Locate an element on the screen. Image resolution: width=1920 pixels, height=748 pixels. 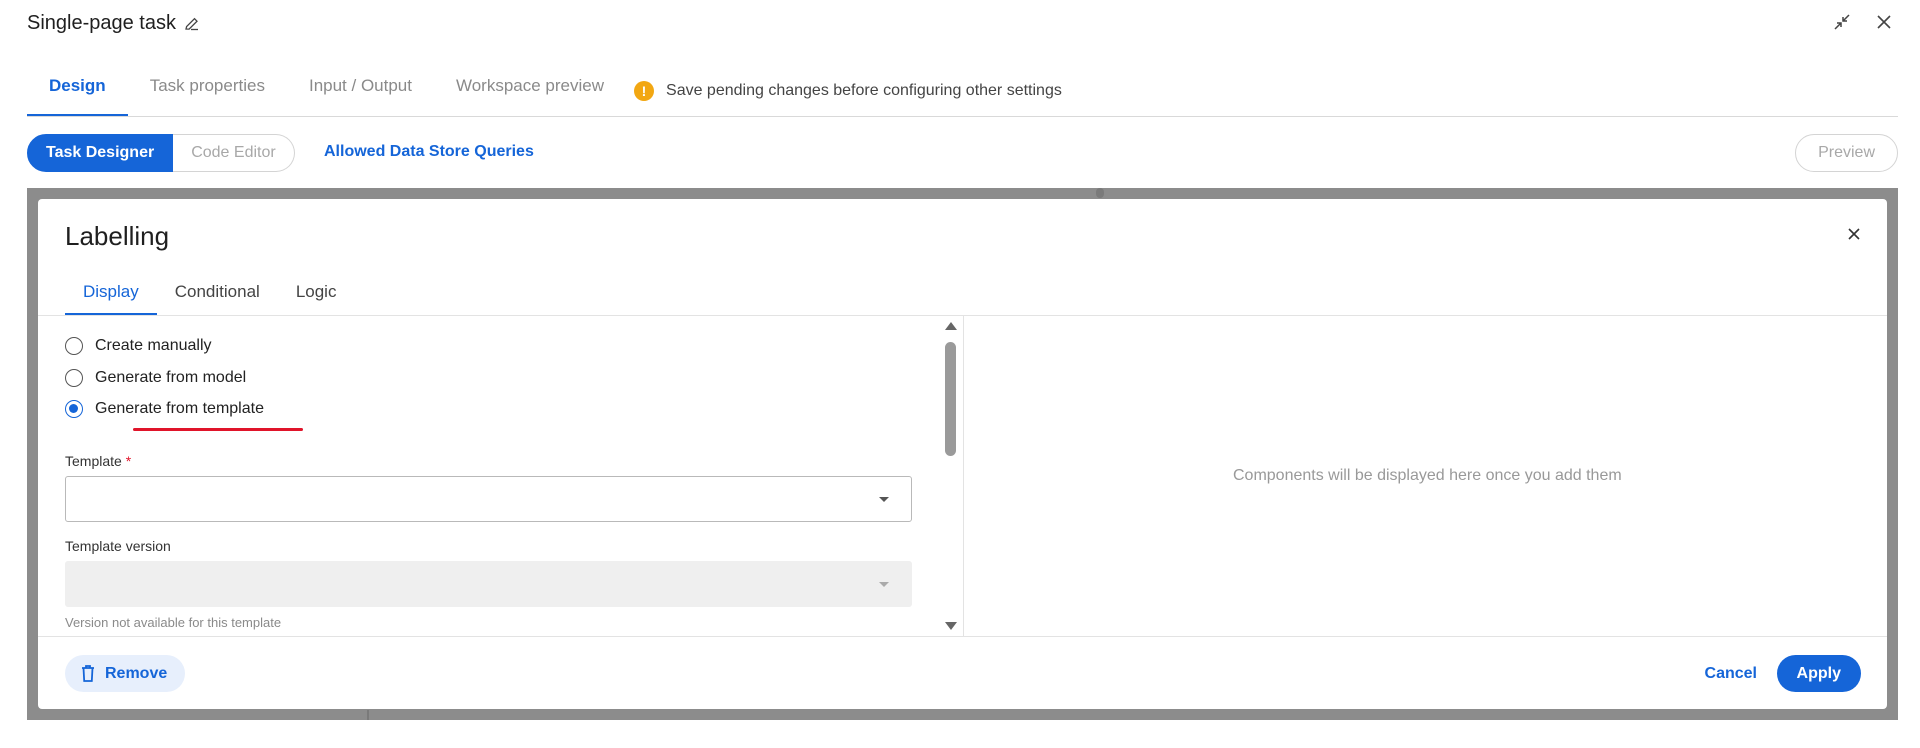
tab-design: Design is located at coordinates (77, 91).